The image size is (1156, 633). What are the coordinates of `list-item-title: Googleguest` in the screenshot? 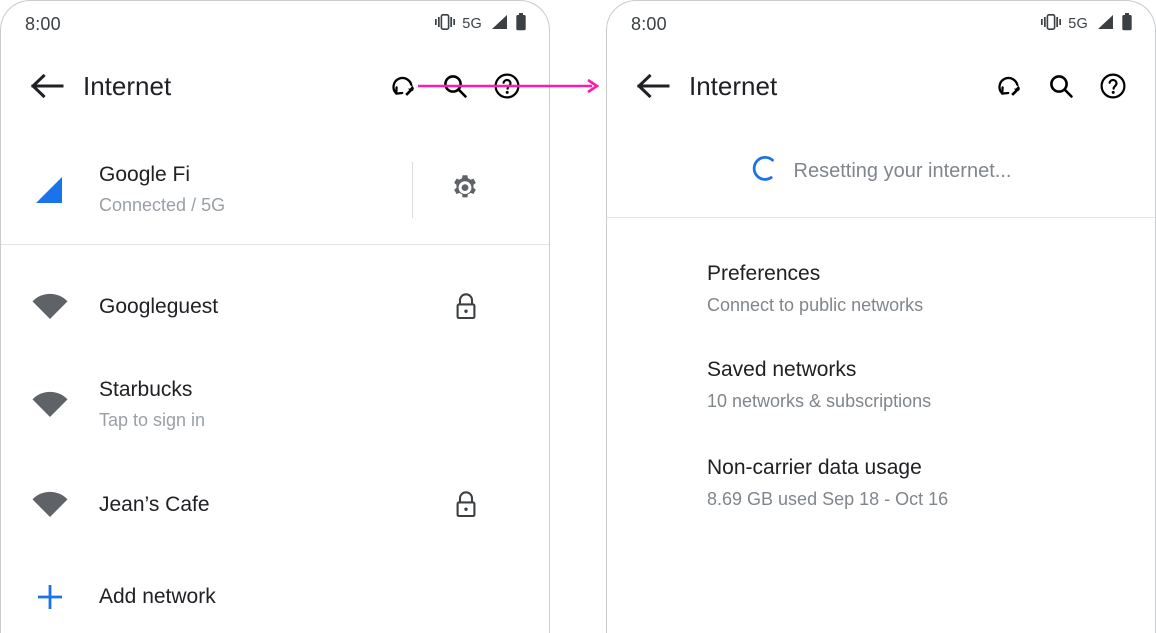 It's located at (159, 306).